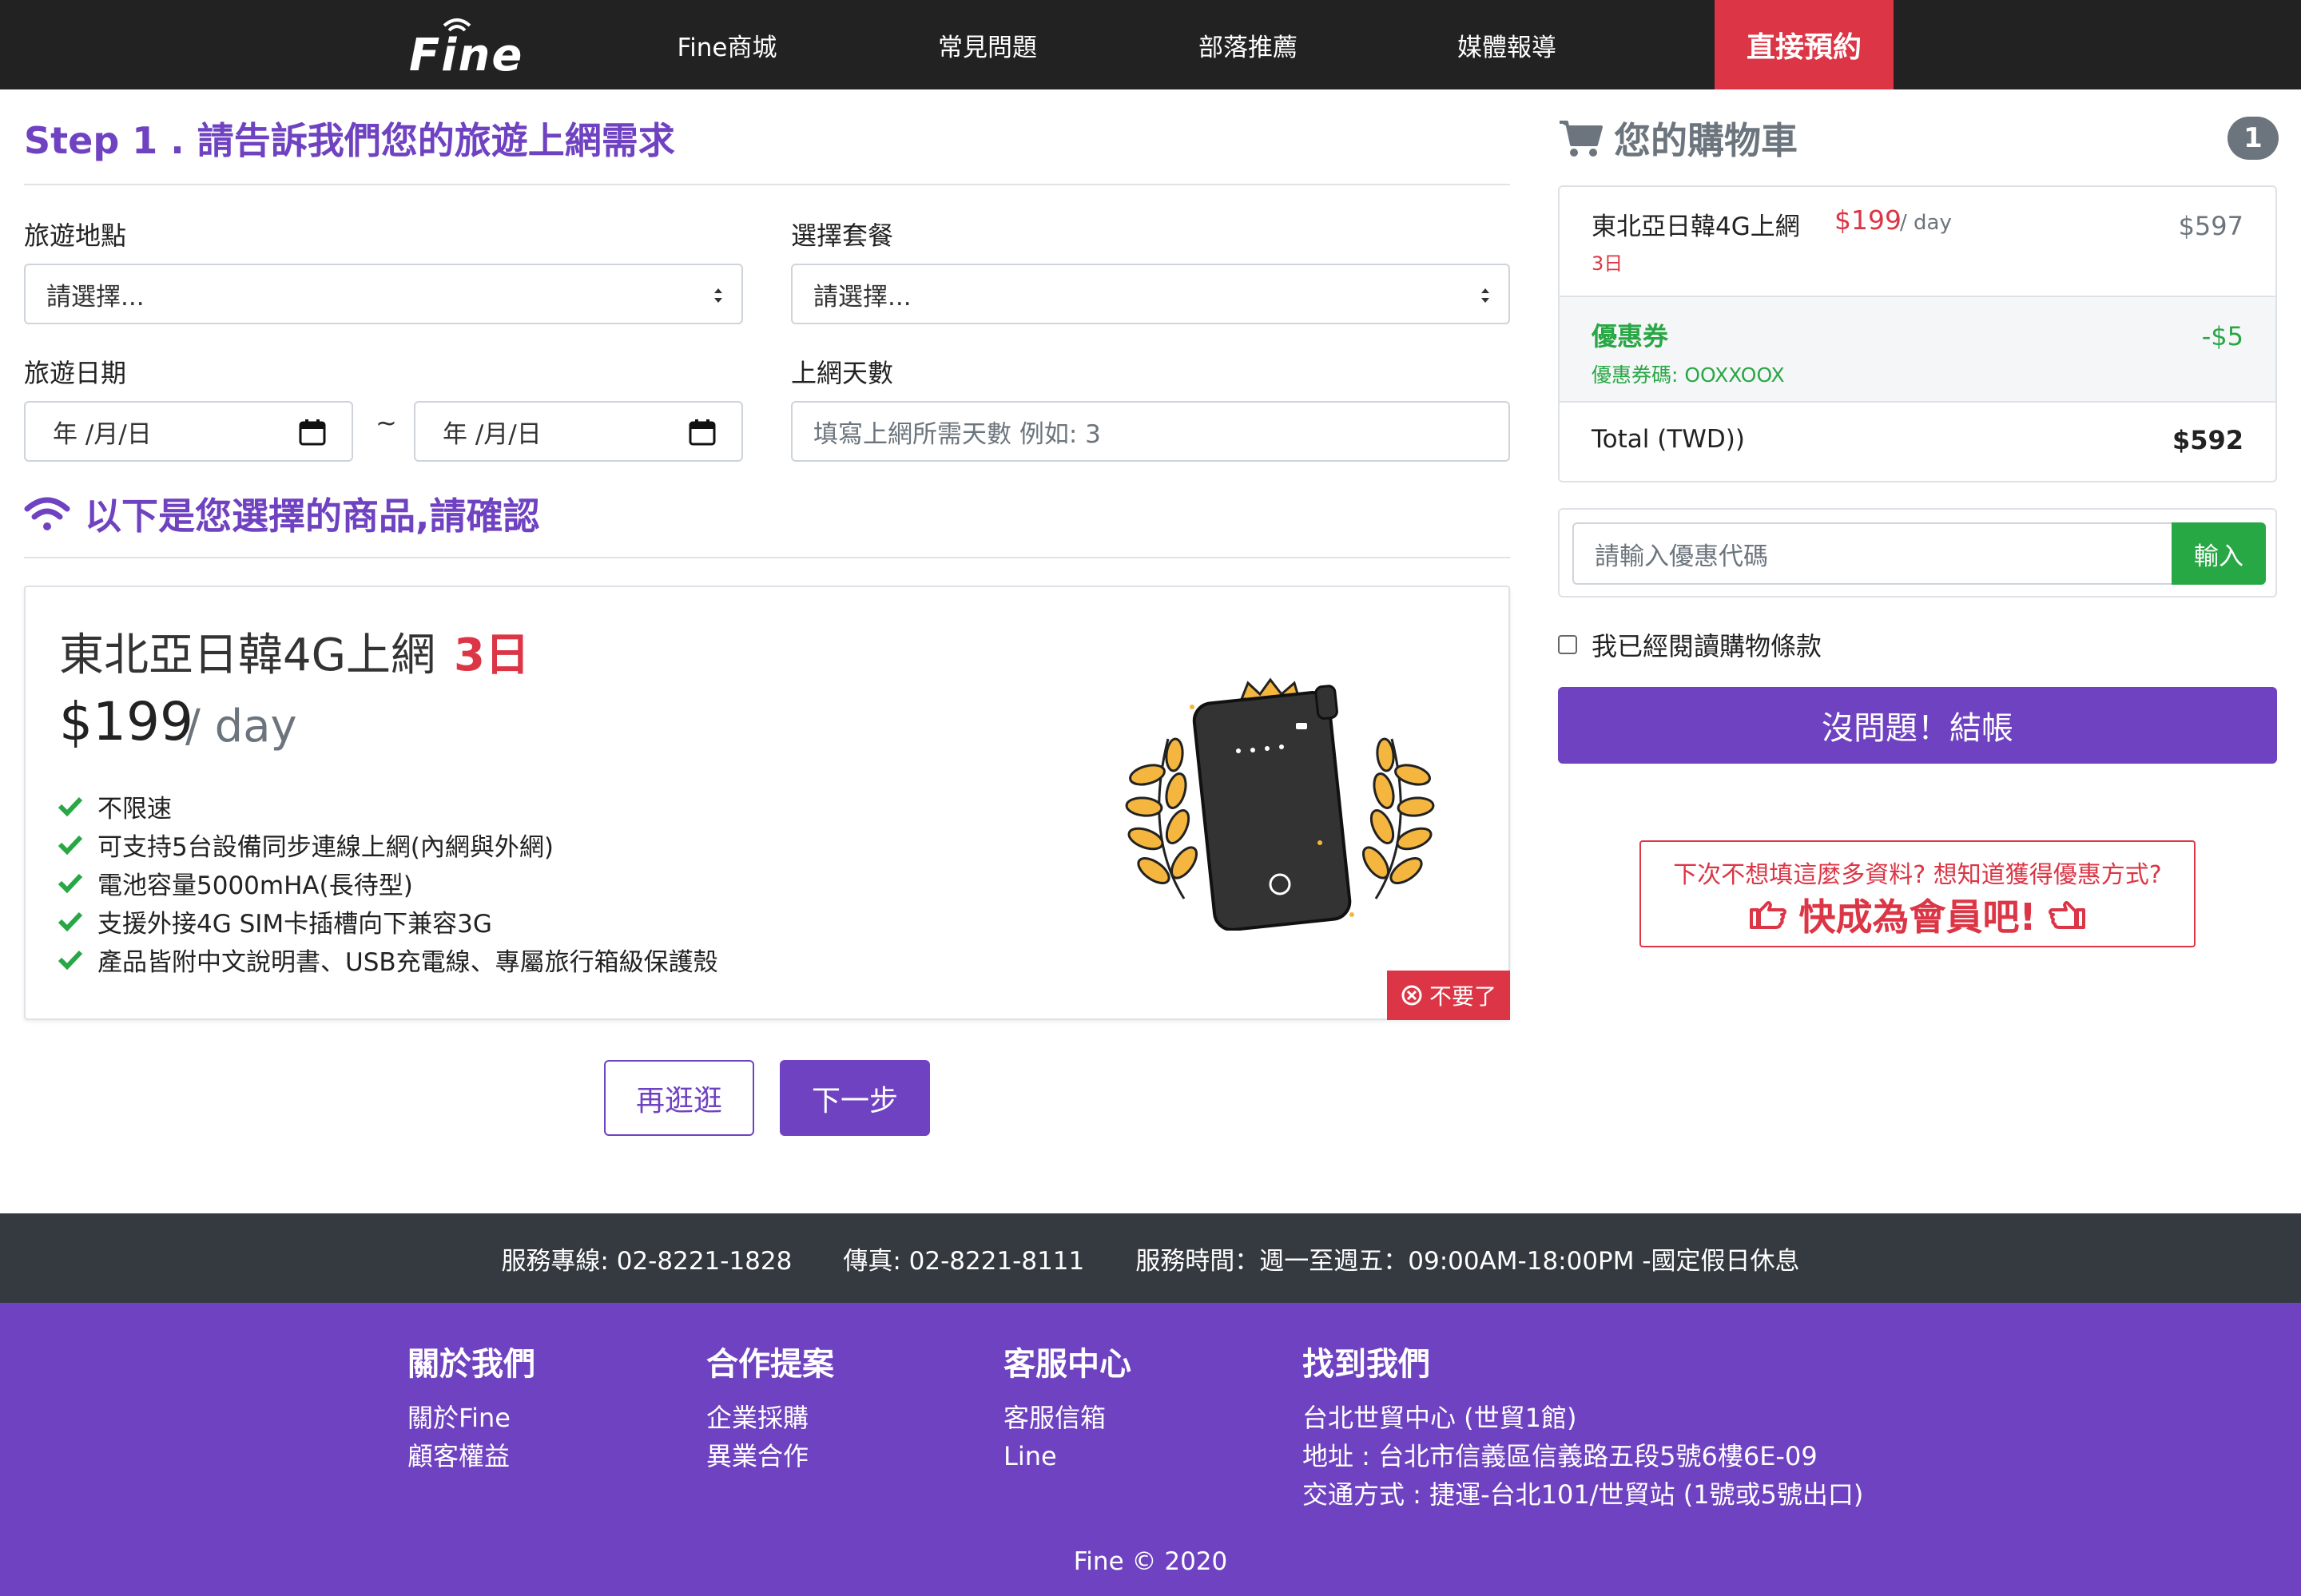  I want to click on footer-column-title: 合作提案, so click(770, 1364).